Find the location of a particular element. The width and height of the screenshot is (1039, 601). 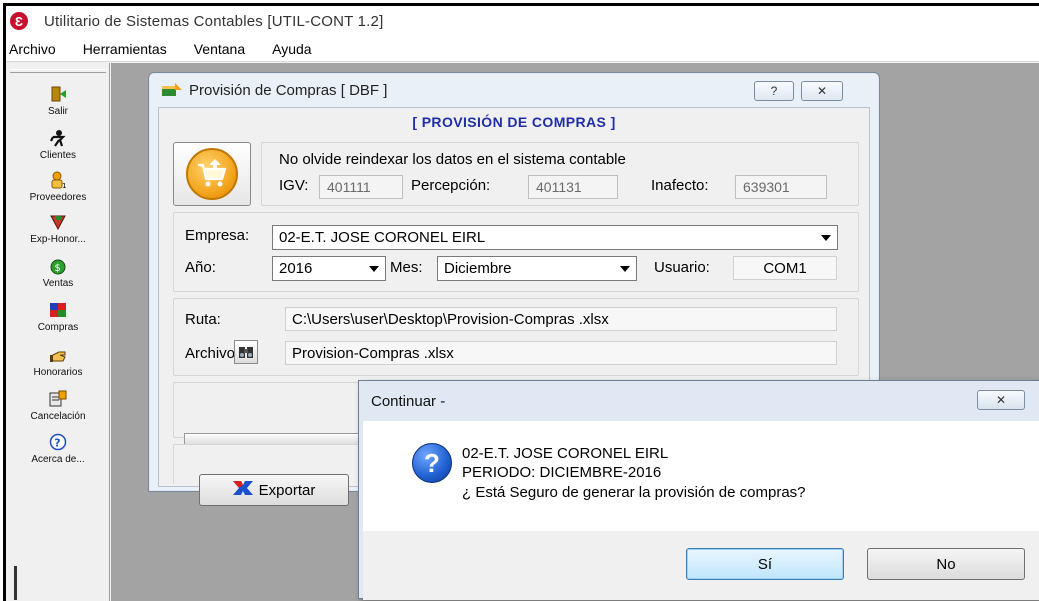

export-label: Exportar is located at coordinates (287, 490).